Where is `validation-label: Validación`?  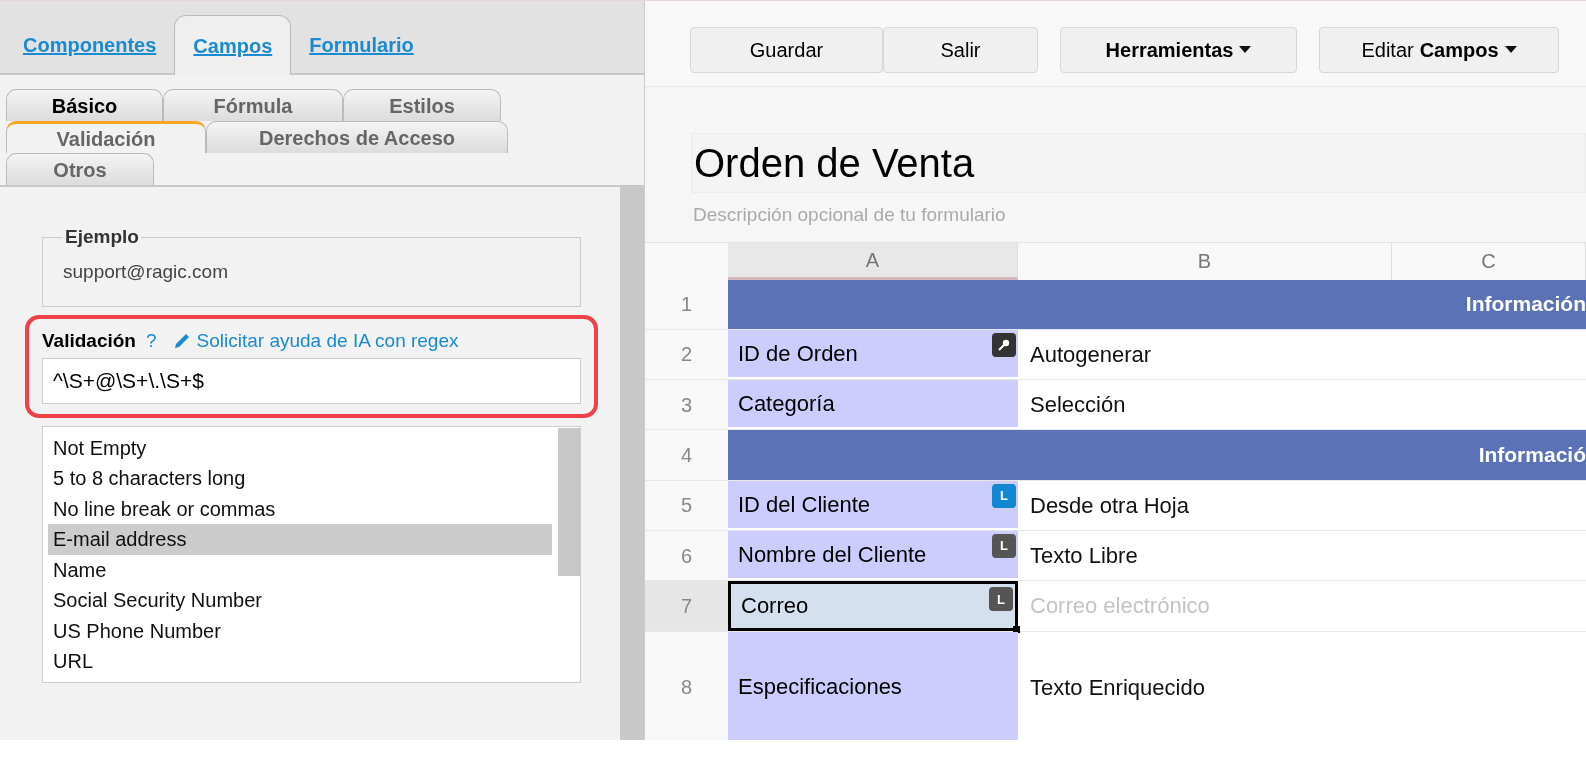 validation-label: Validación is located at coordinates (89, 341).